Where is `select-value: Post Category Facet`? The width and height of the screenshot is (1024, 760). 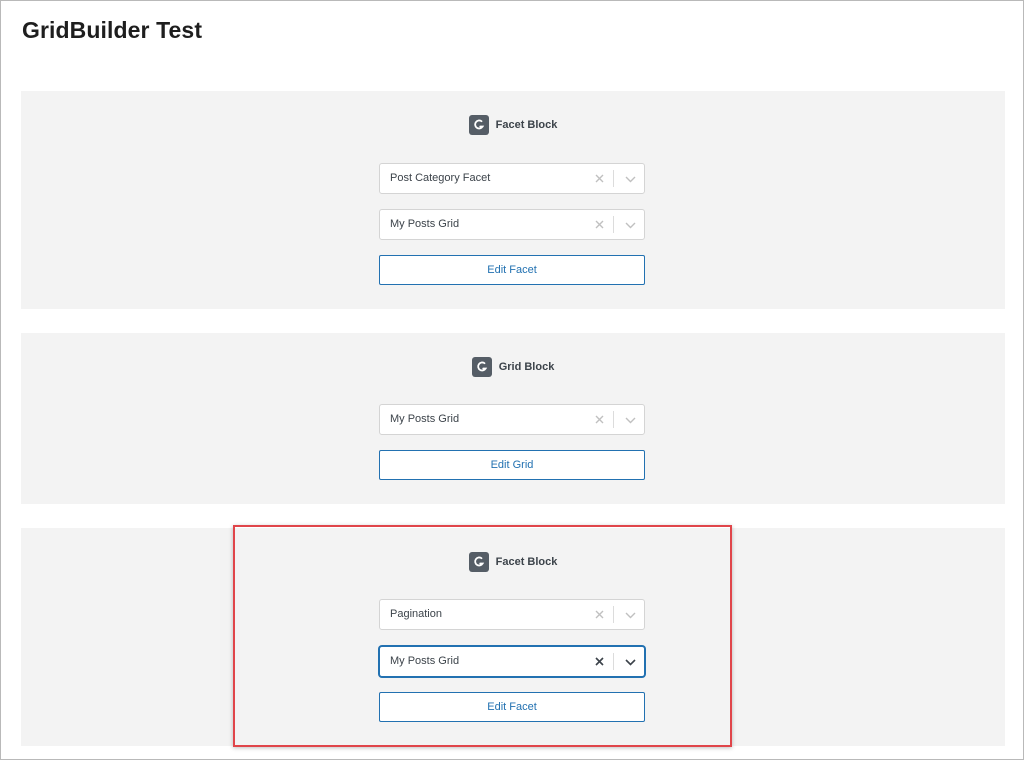
select-value: Post Category Facet is located at coordinates (440, 178).